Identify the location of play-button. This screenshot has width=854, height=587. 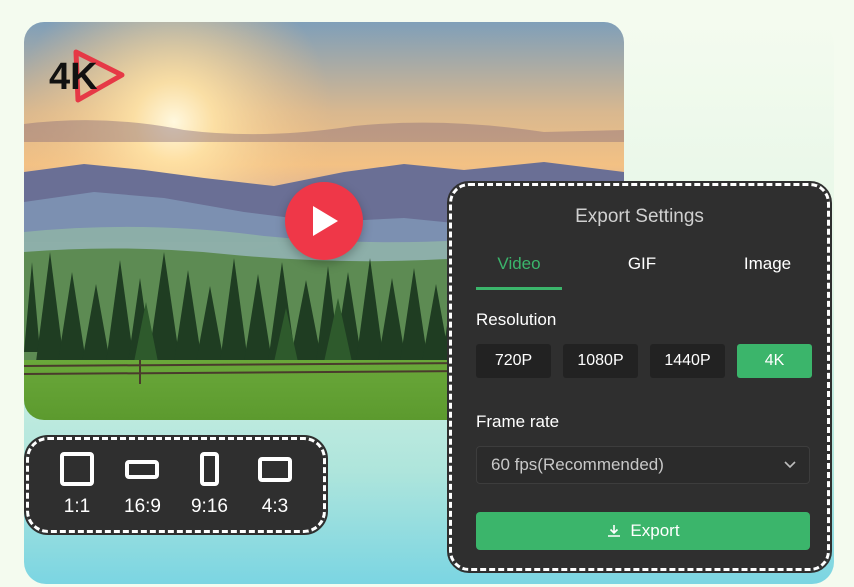
(324, 221).